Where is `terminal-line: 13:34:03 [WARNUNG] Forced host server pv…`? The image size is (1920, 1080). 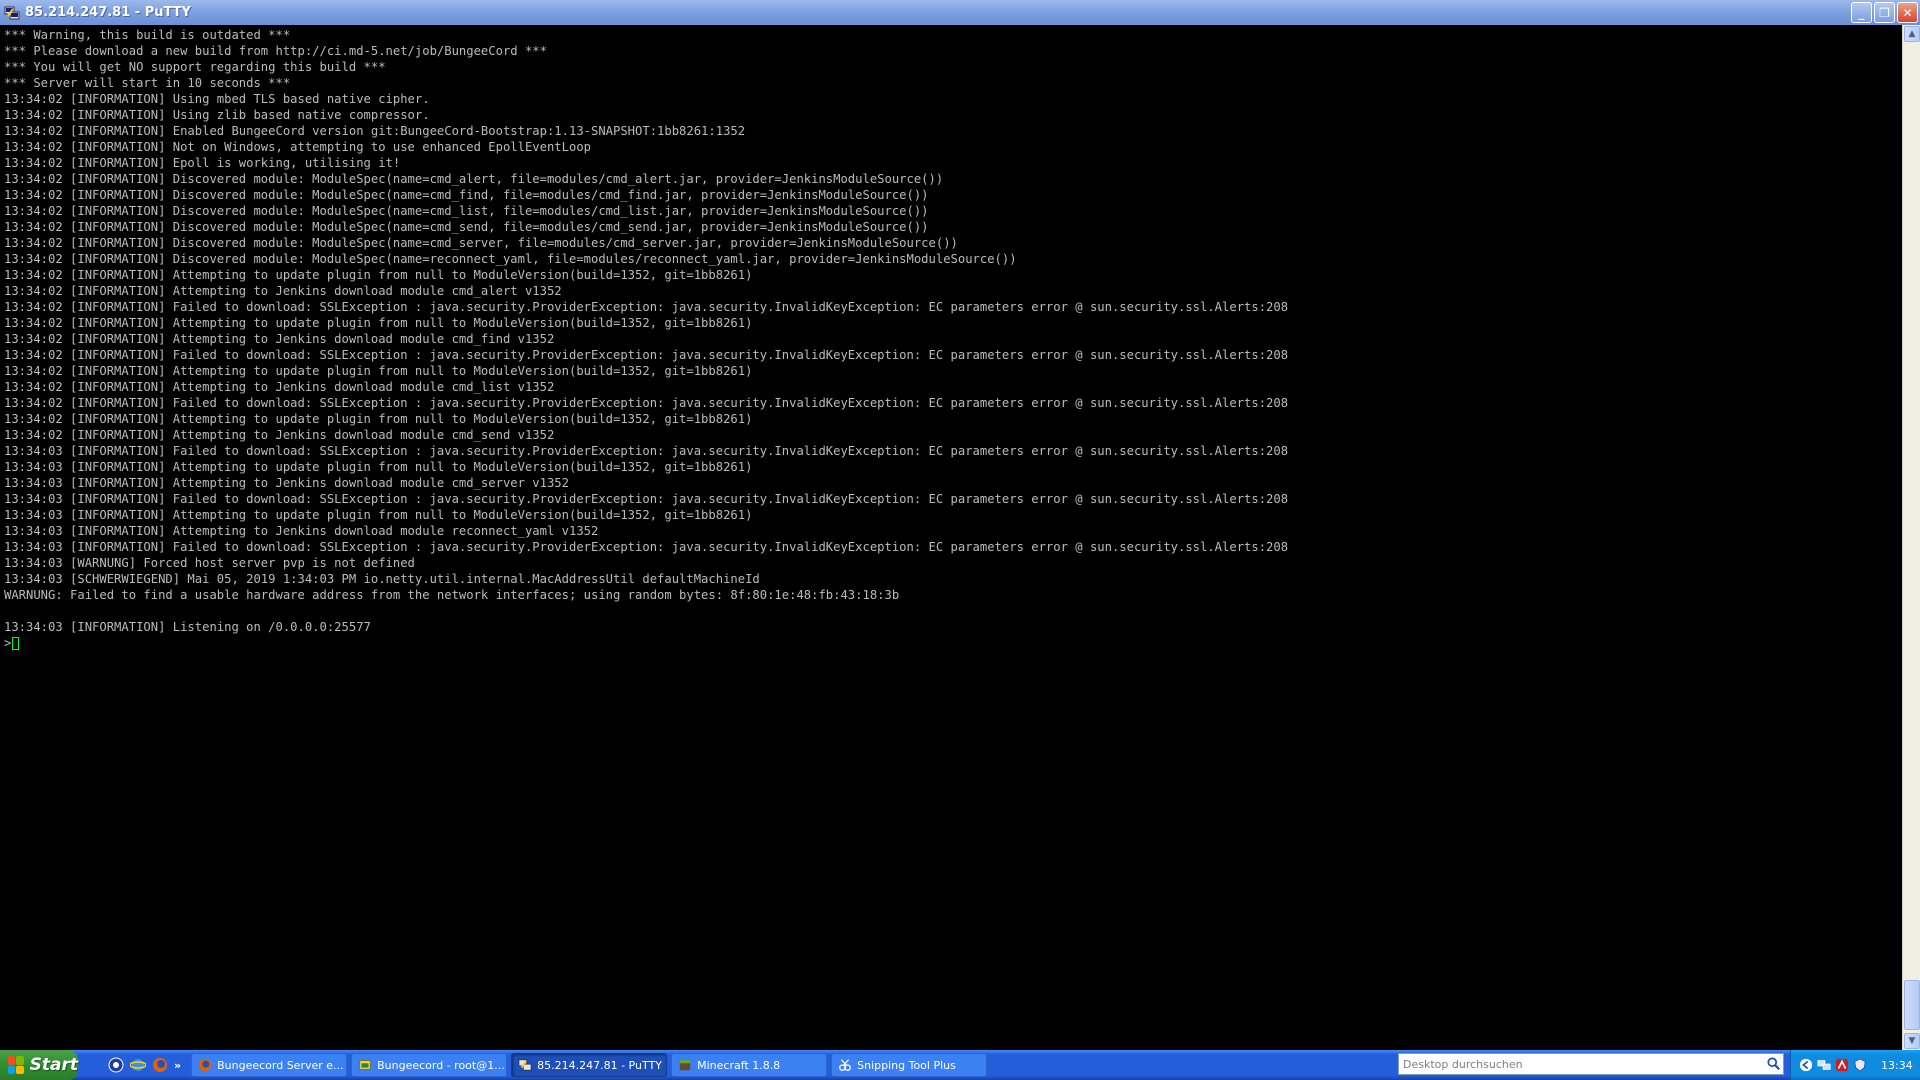
terminal-line: 13:34:03 [WARNUNG] Forced host server pv… is located at coordinates (209, 563).